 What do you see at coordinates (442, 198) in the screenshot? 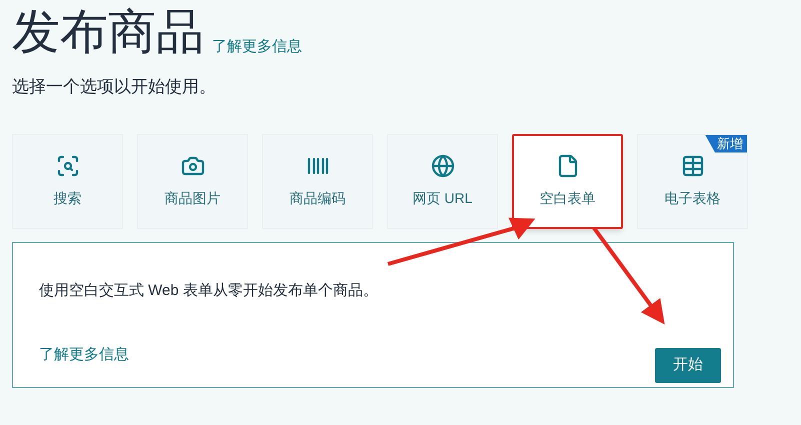
I see `option-label: 网页 URL` at bounding box center [442, 198].